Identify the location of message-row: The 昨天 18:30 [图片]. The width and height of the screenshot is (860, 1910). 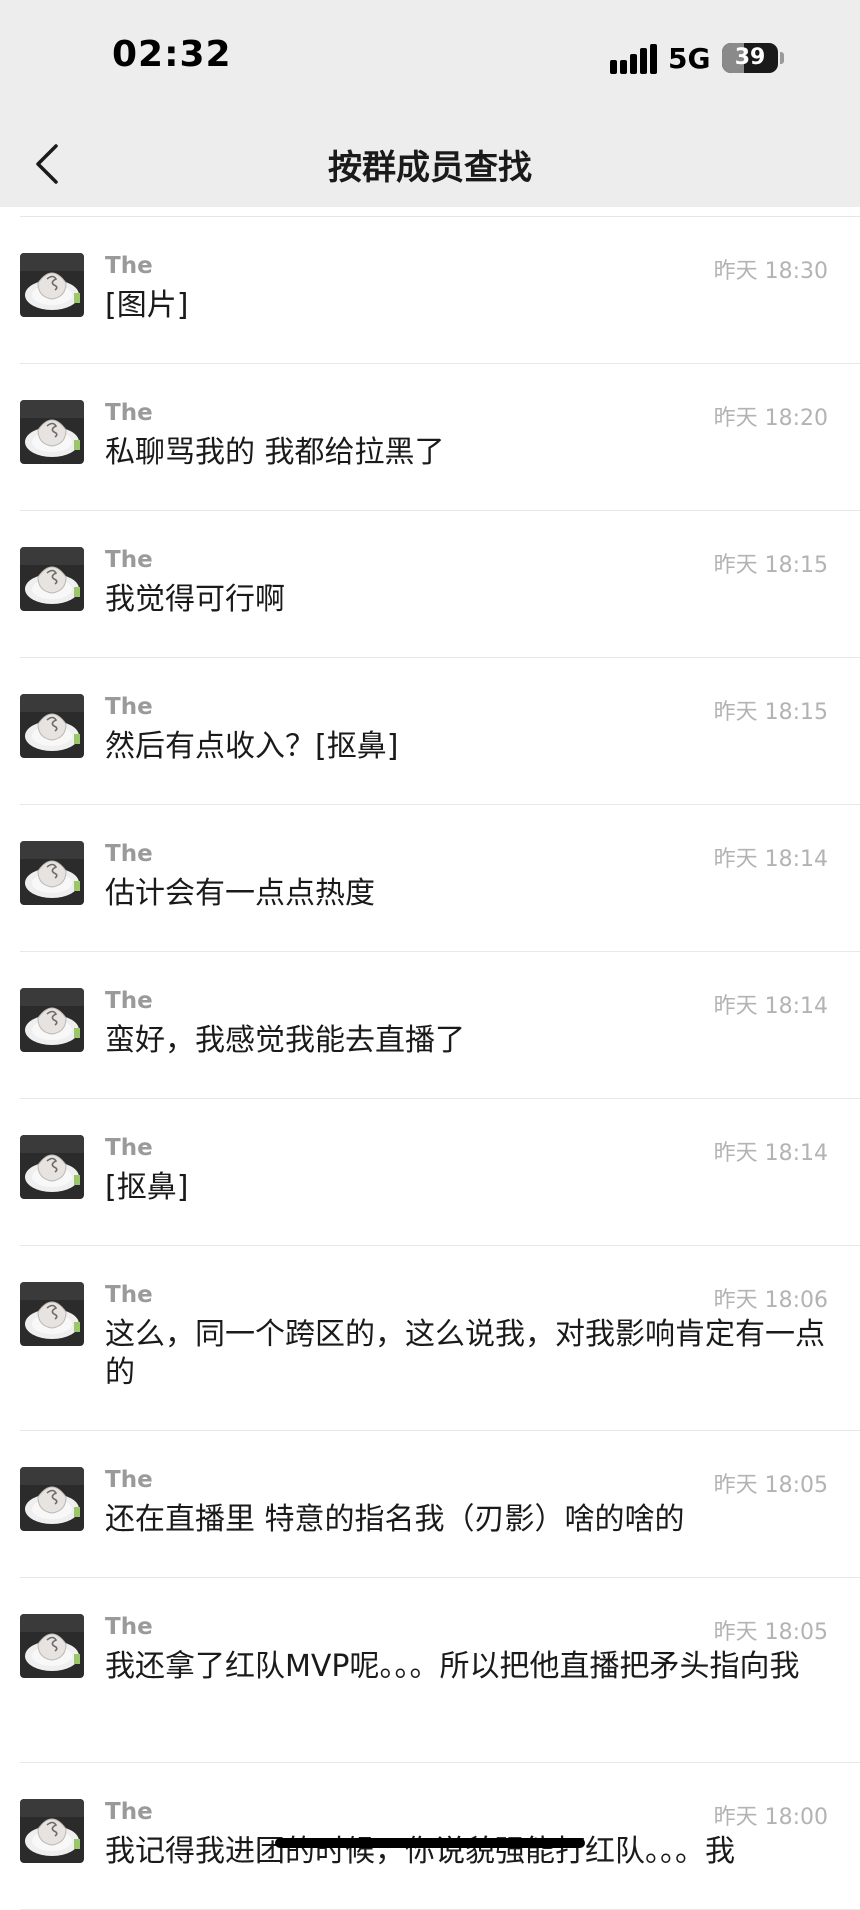
(430, 290).